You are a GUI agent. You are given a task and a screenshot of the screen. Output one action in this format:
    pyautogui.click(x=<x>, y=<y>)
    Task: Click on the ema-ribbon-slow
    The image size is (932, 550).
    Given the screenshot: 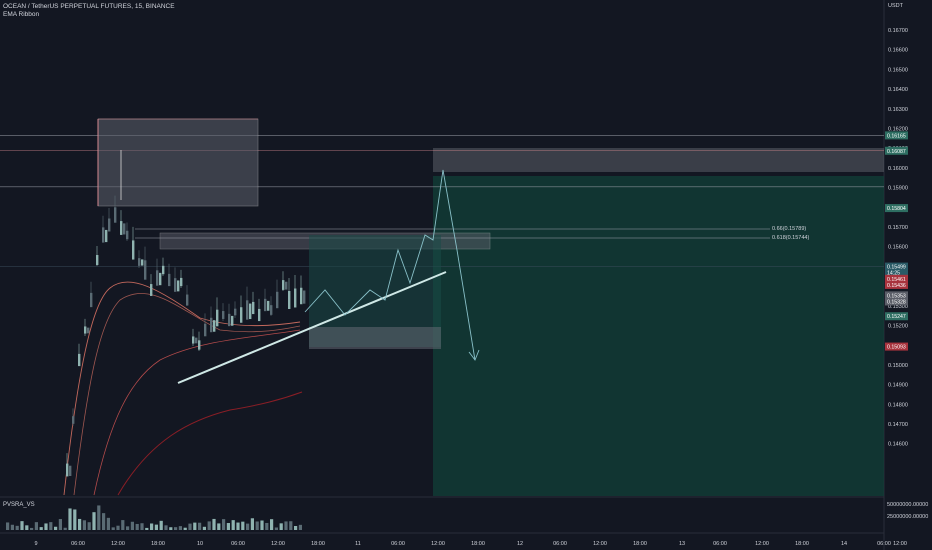 What is the action you would take?
    pyautogui.click(x=197, y=412)
    